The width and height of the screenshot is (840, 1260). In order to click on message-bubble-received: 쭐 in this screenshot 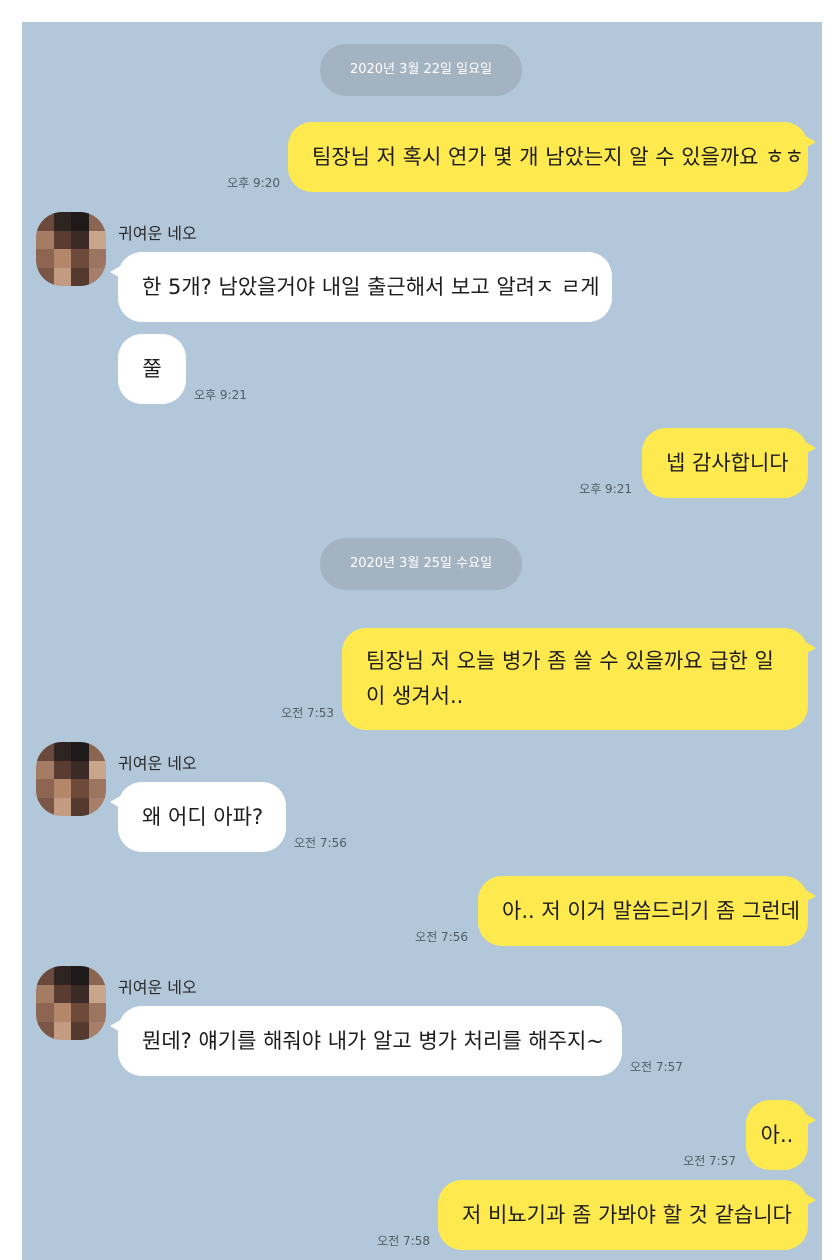, I will do `click(152, 369)`.